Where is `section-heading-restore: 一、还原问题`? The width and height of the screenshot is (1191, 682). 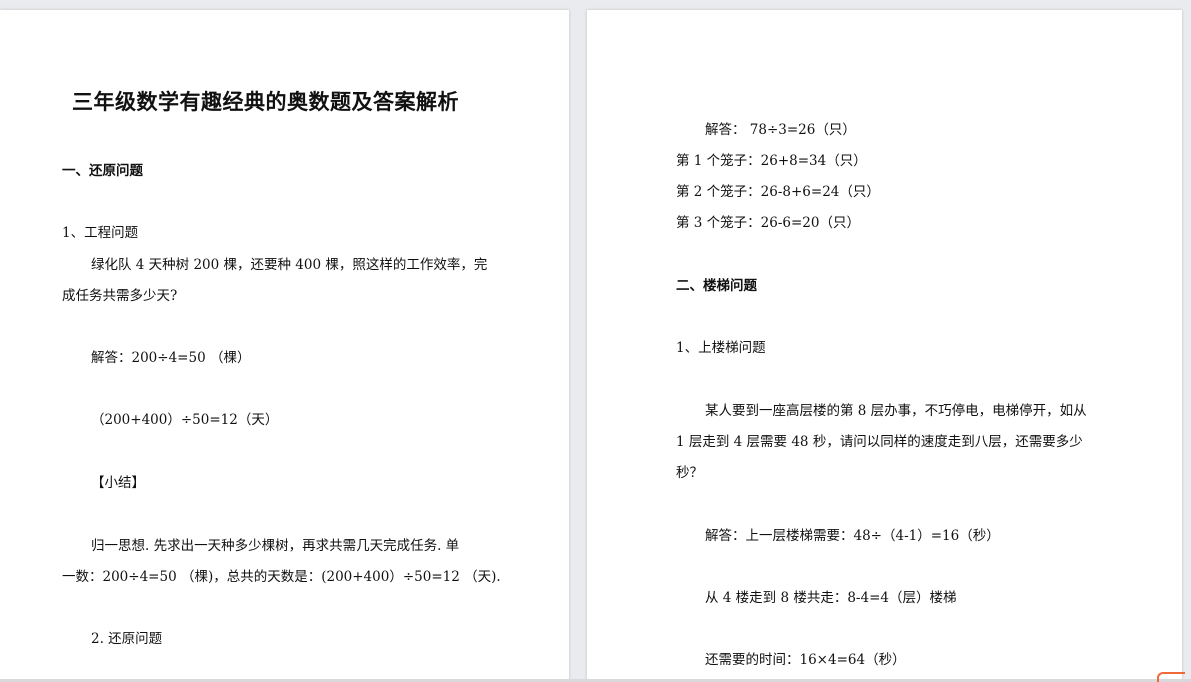 section-heading-restore: 一、还原问题 is located at coordinates (102, 171).